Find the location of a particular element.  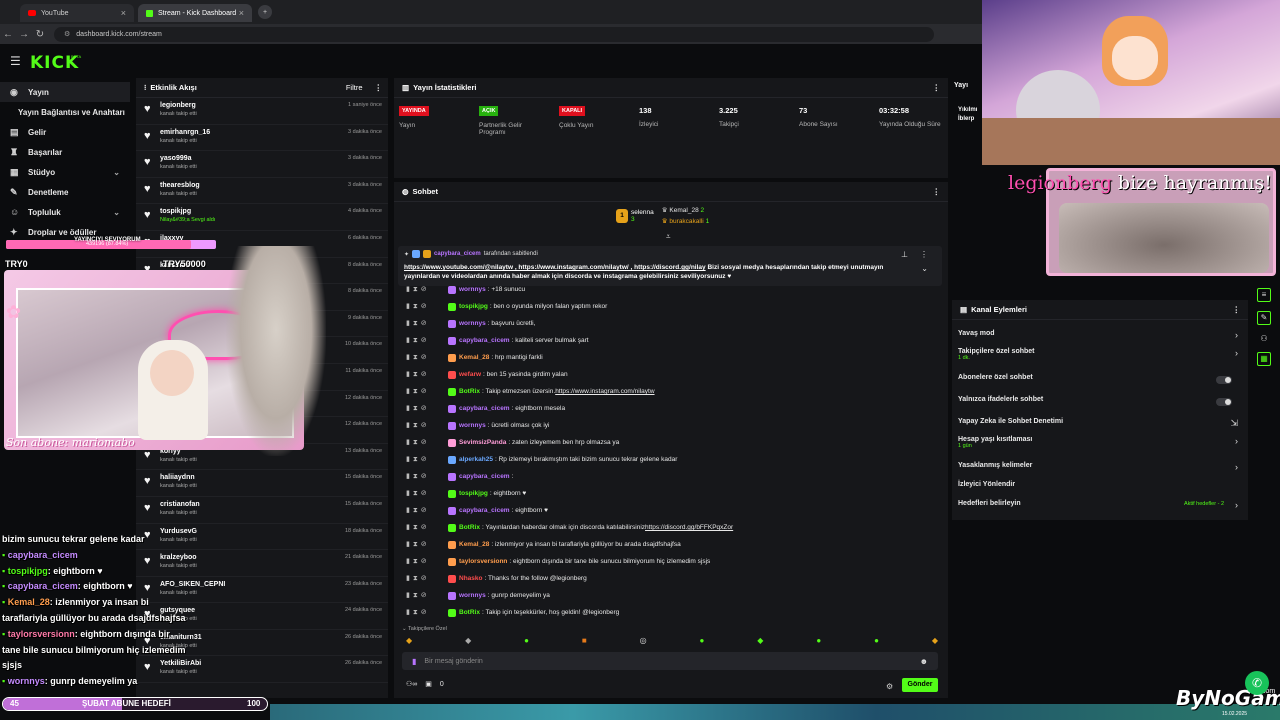

pinned-author: capybara_cicem is located at coordinates (457, 254).